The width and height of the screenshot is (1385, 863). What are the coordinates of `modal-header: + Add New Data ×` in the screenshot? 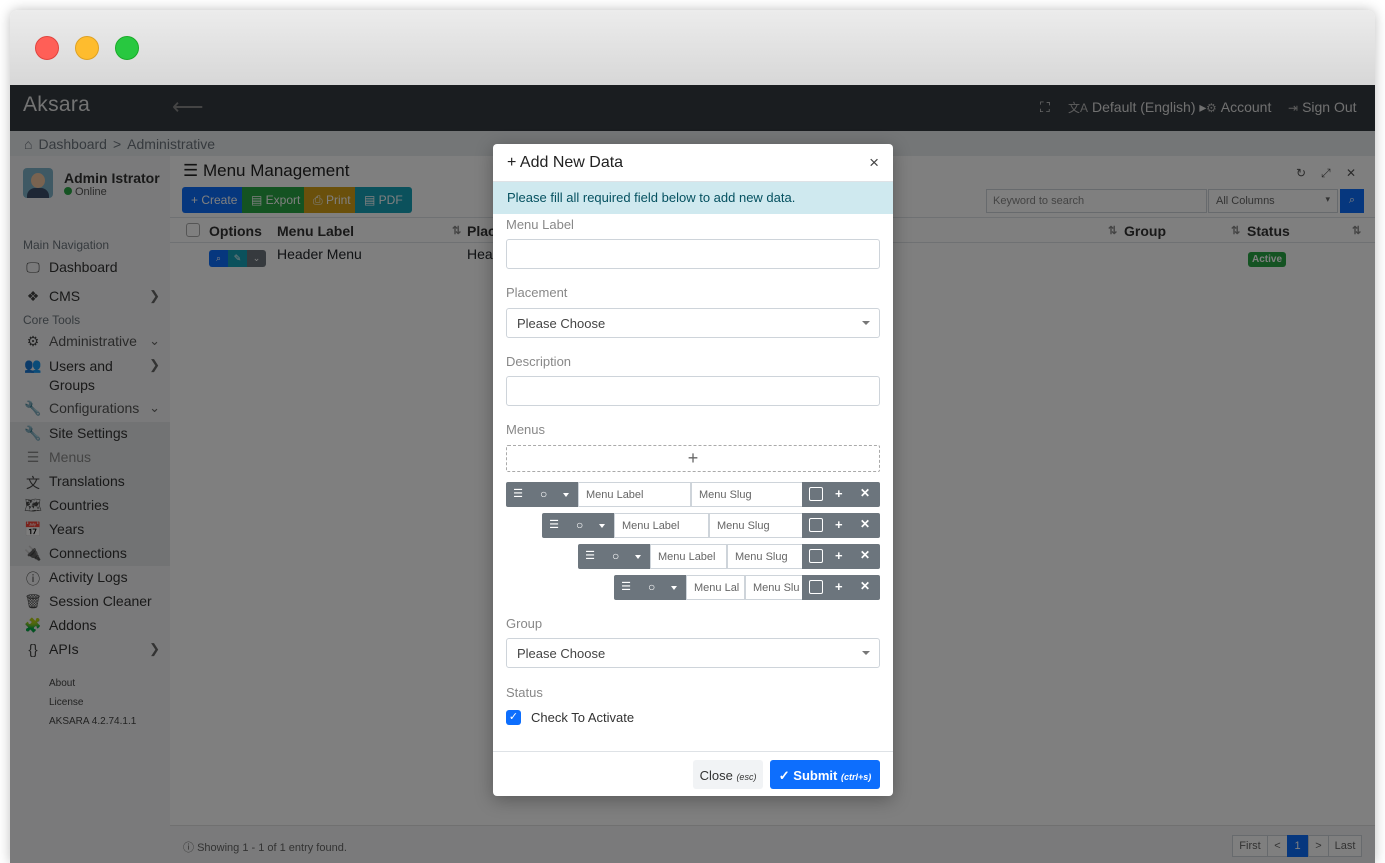 It's located at (693, 163).